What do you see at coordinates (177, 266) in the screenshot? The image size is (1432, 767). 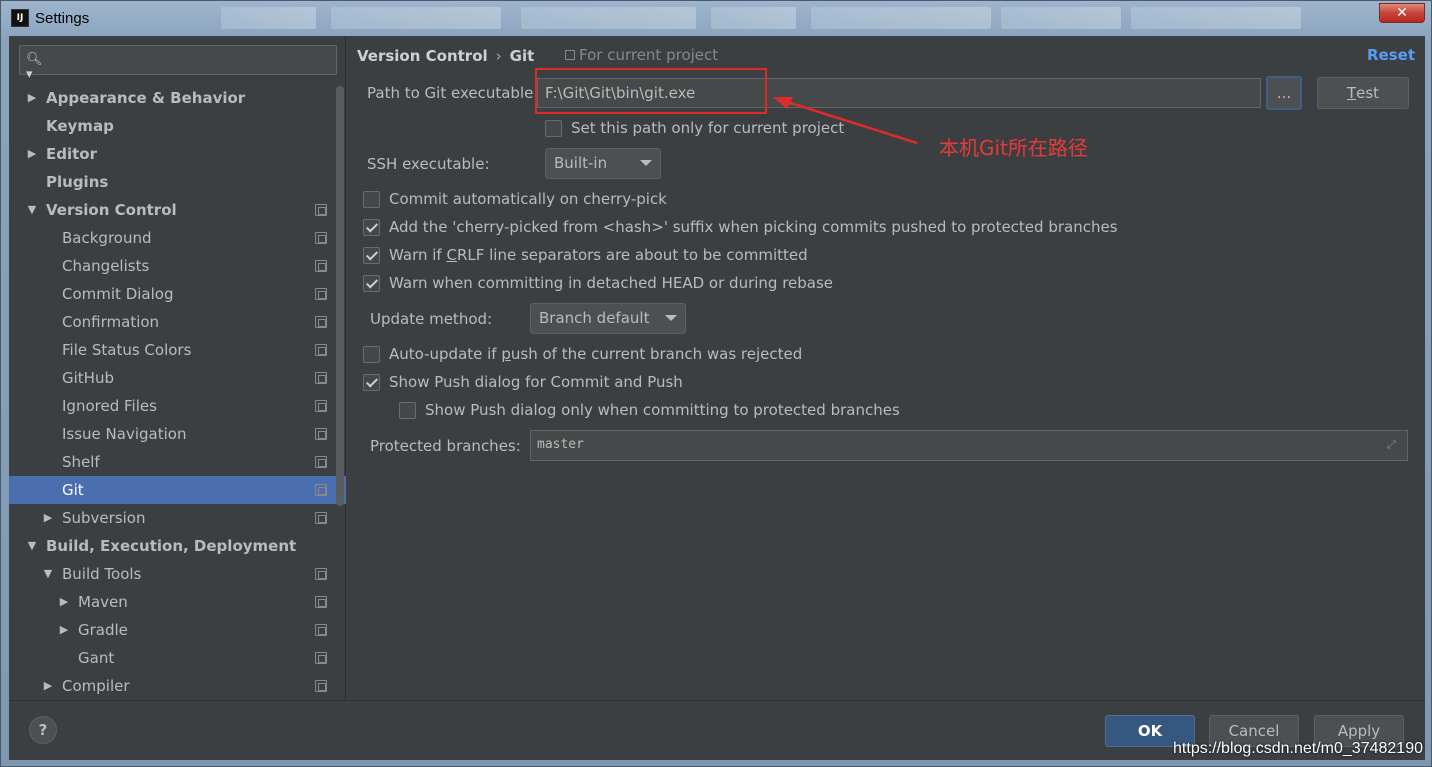 I see `sidebar-item-changelists: Changelists` at bounding box center [177, 266].